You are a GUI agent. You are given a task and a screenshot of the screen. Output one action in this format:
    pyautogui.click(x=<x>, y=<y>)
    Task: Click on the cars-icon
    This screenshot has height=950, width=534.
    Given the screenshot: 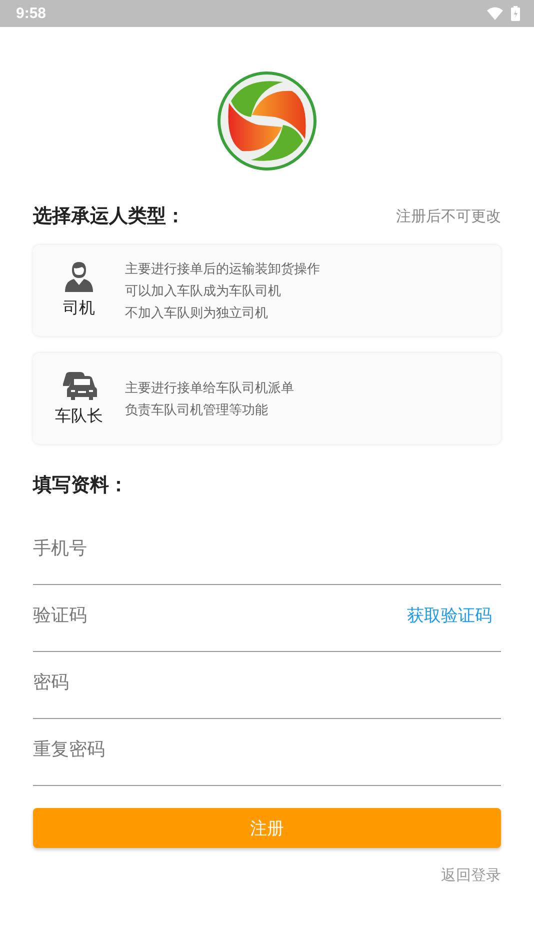 What is the action you would take?
    pyautogui.click(x=79, y=385)
    